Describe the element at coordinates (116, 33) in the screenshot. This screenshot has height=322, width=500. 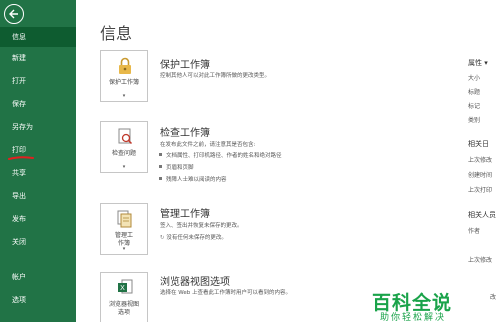
I see `page-title: 信息` at that location.